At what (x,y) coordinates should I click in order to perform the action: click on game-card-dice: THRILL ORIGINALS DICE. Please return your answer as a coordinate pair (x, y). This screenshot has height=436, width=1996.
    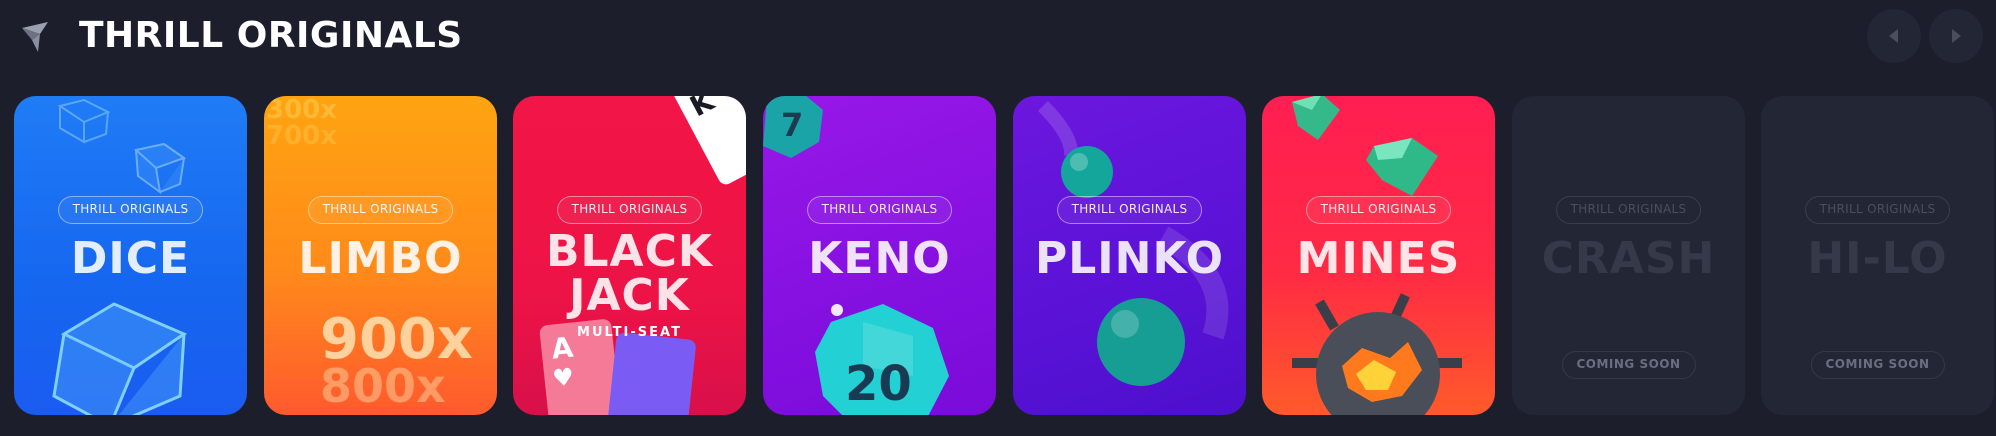
    Looking at the image, I should click on (130, 255).